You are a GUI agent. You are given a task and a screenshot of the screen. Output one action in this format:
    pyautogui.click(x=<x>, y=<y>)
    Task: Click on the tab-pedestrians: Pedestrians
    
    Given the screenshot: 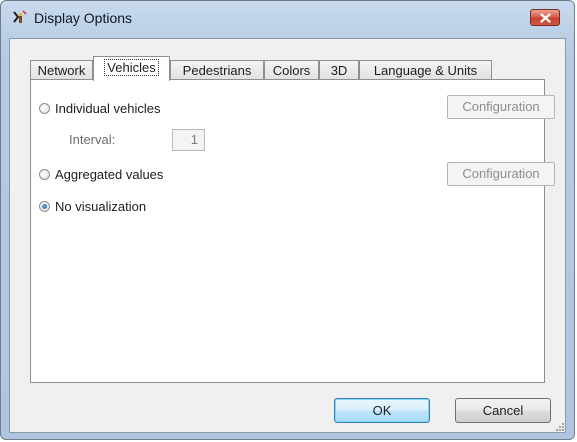 What is the action you would take?
    pyautogui.click(x=217, y=70)
    